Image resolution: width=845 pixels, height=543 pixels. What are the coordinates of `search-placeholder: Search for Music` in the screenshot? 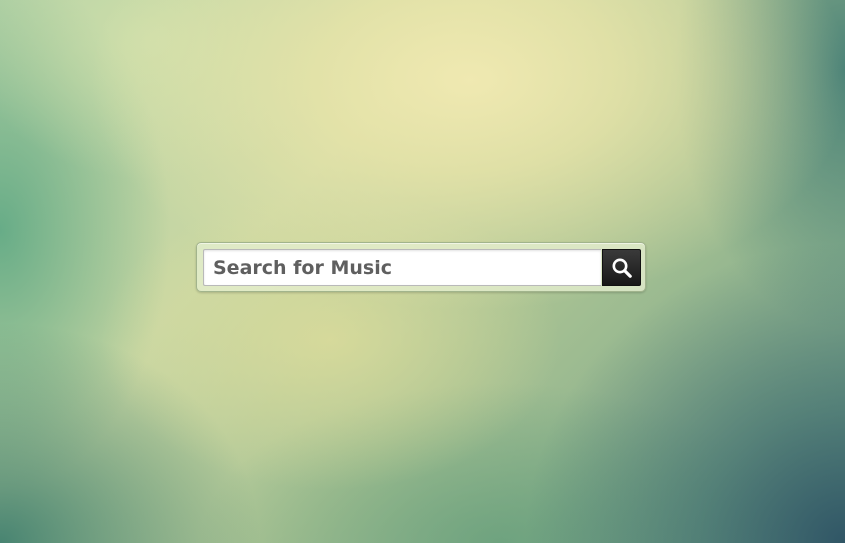 It's located at (302, 267).